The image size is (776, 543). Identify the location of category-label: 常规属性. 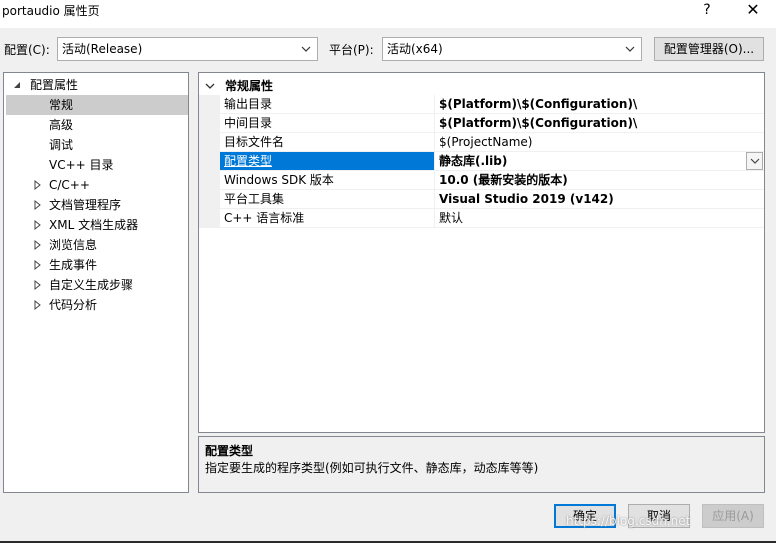
(249, 86).